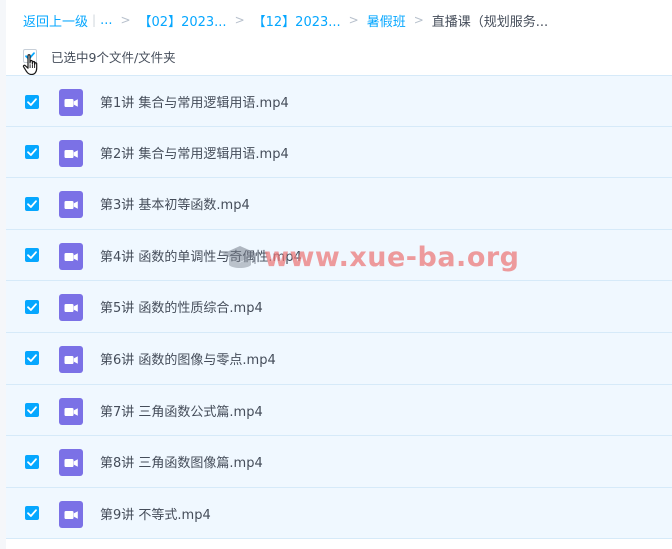  I want to click on file-name: 第8讲 三角函数图像篇.mp4, so click(181, 461).